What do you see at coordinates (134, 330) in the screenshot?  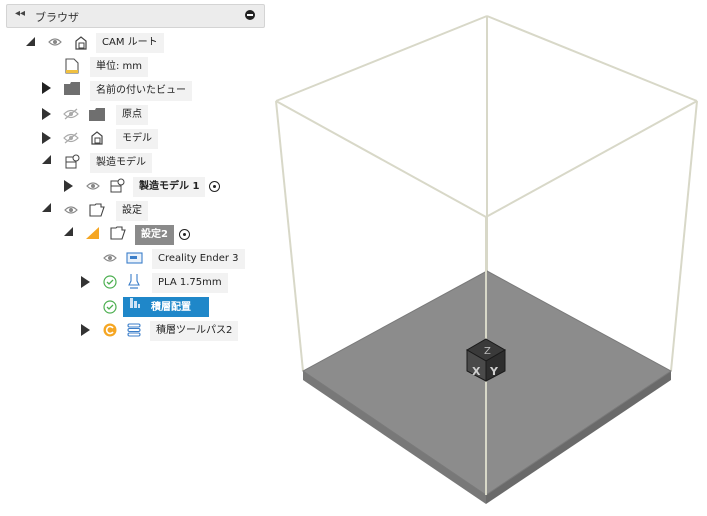 I see `toolpath-layers-icon` at bounding box center [134, 330].